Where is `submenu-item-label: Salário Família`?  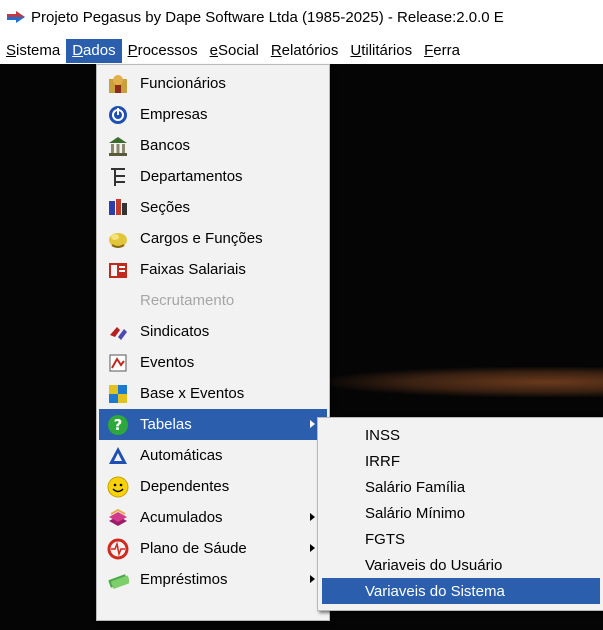
submenu-item-label: Salário Família is located at coordinates (415, 487).